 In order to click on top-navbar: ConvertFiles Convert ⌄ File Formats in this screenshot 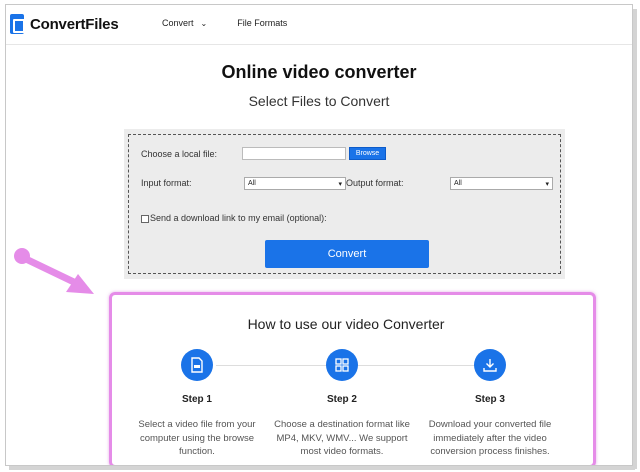, I will do `click(319, 25)`.